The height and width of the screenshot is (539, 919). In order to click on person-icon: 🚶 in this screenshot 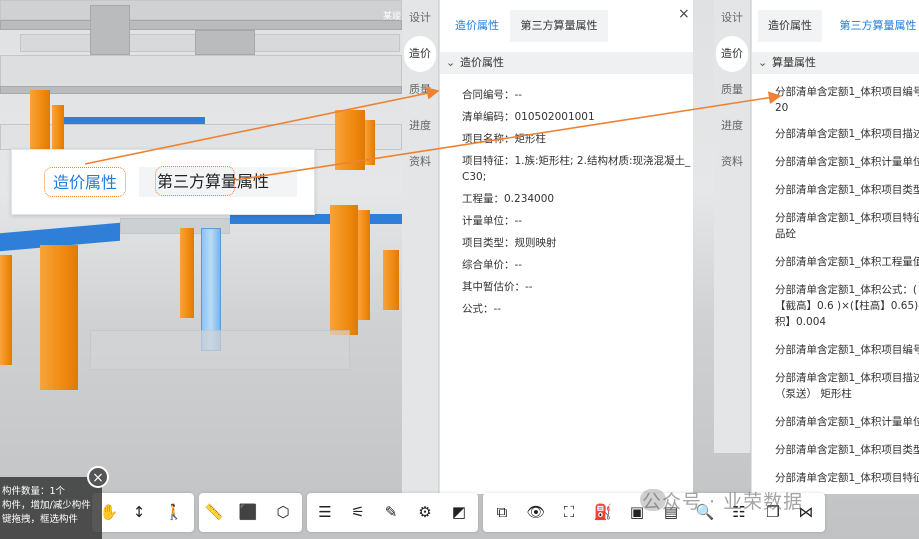, I will do `click(174, 512)`.